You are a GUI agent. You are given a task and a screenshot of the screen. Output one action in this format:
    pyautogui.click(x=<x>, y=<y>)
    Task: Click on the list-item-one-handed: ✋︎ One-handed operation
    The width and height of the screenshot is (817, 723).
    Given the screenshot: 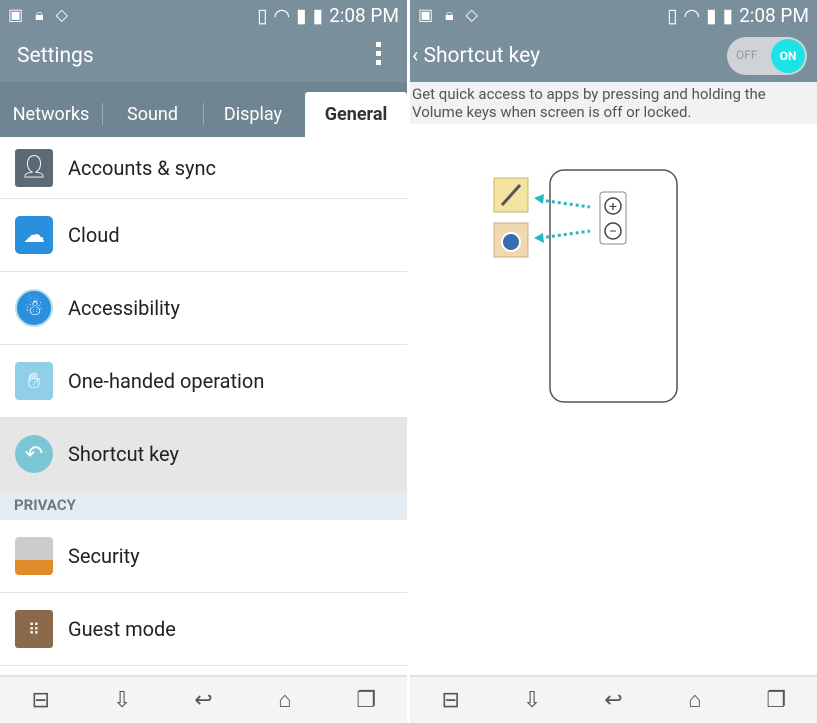 What is the action you would take?
    pyautogui.click(x=203, y=381)
    